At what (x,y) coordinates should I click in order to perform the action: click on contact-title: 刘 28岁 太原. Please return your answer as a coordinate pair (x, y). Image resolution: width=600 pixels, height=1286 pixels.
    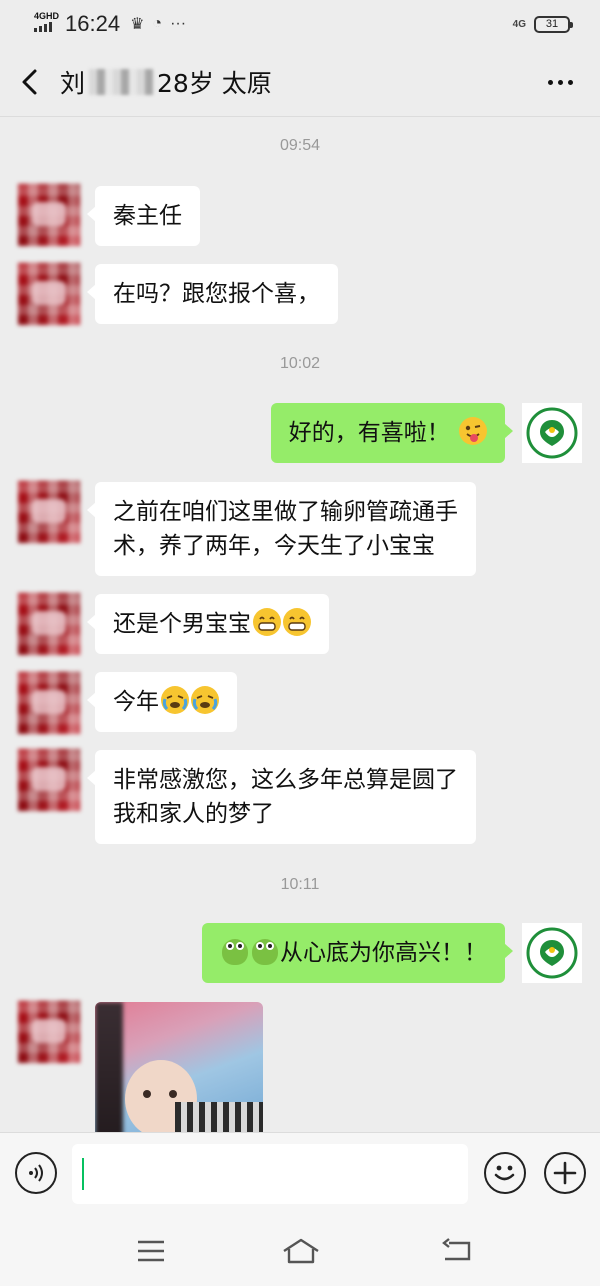
    Looking at the image, I should click on (166, 82).